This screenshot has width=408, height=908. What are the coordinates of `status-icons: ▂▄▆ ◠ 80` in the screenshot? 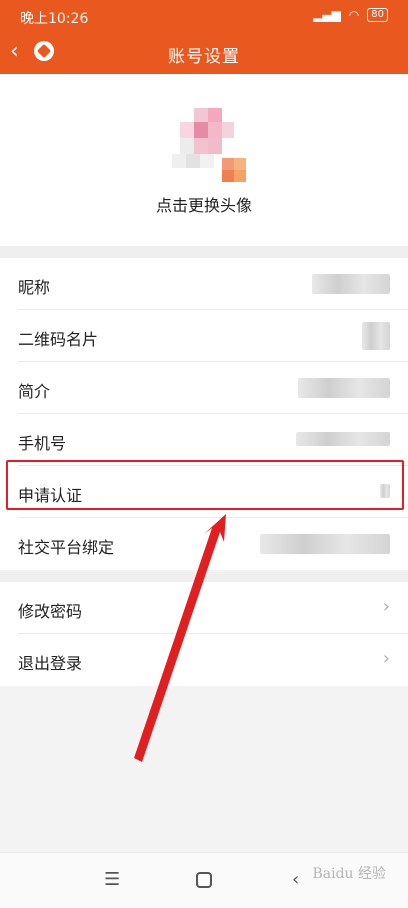 It's located at (350, 15).